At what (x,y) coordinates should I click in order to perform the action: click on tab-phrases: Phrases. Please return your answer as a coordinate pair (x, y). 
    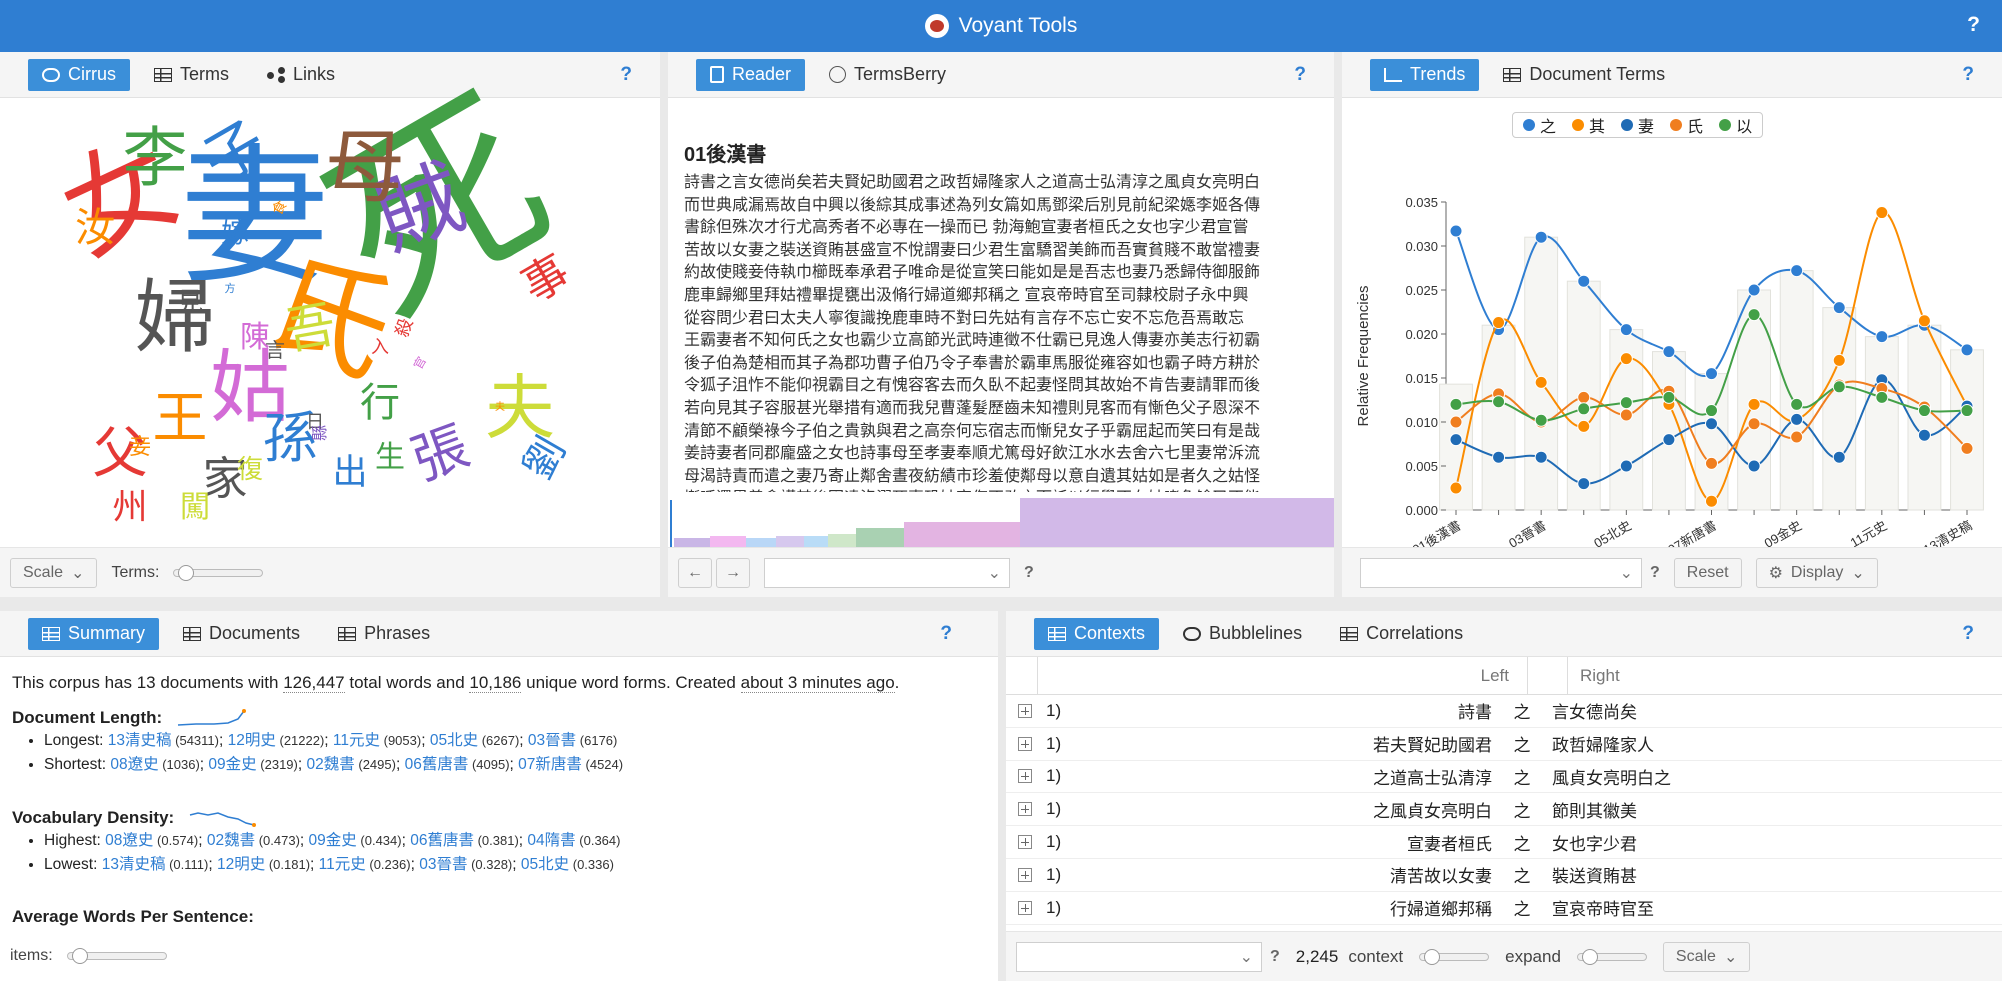
    Looking at the image, I should click on (384, 634).